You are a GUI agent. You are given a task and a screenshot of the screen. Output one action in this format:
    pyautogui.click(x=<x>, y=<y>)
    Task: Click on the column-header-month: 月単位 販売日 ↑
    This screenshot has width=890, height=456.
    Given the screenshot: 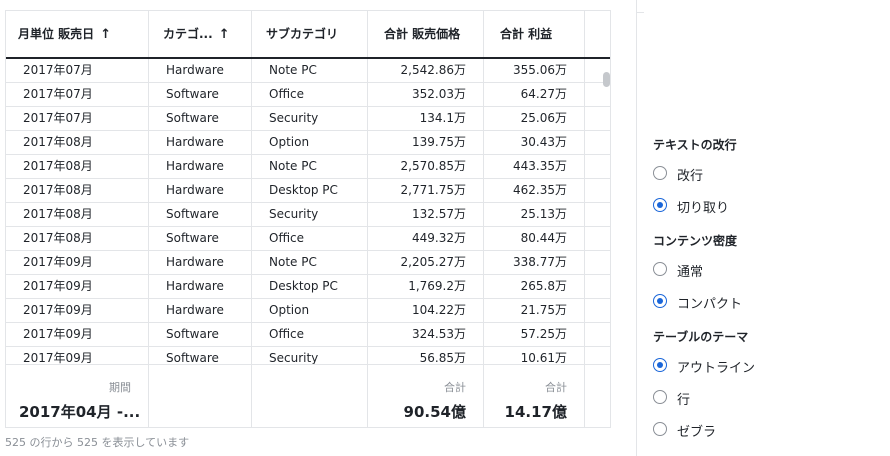 What is the action you would take?
    pyautogui.click(x=77, y=34)
    